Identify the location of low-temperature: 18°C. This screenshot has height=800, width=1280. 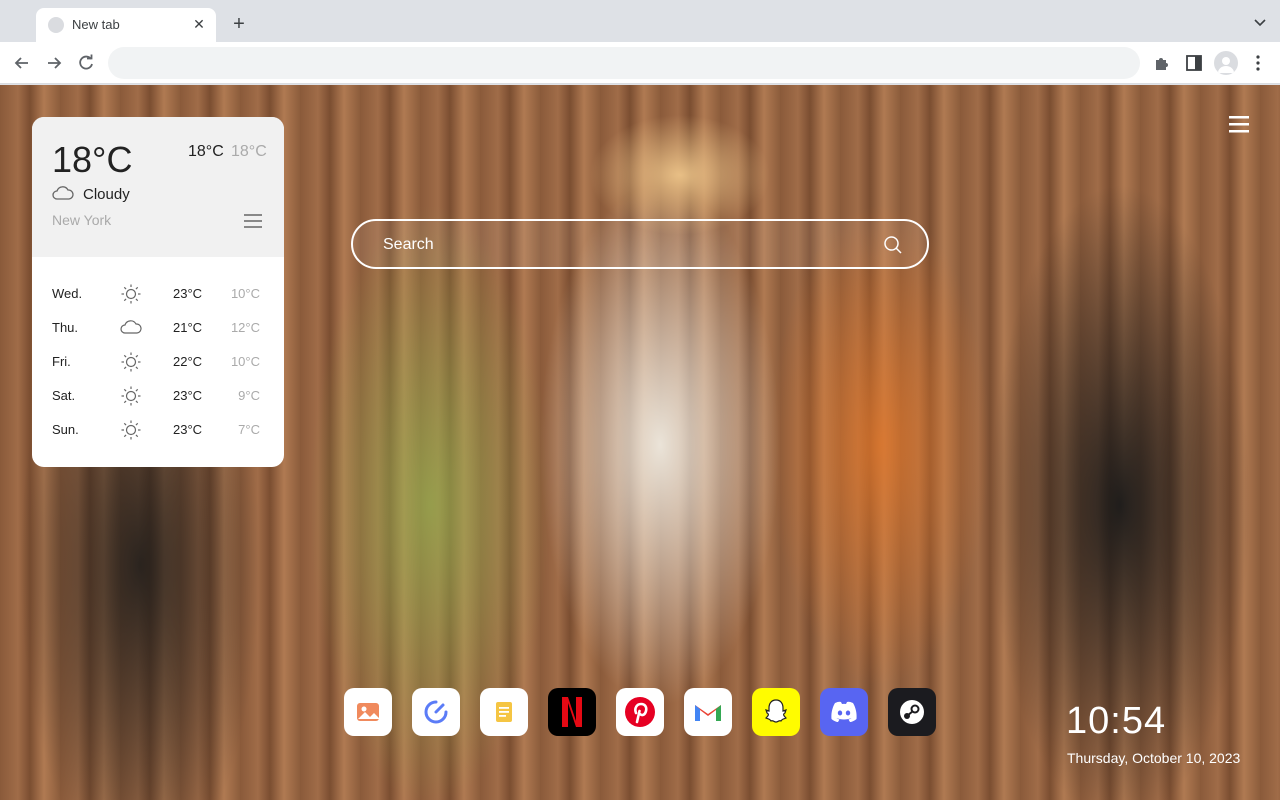
(249, 151).